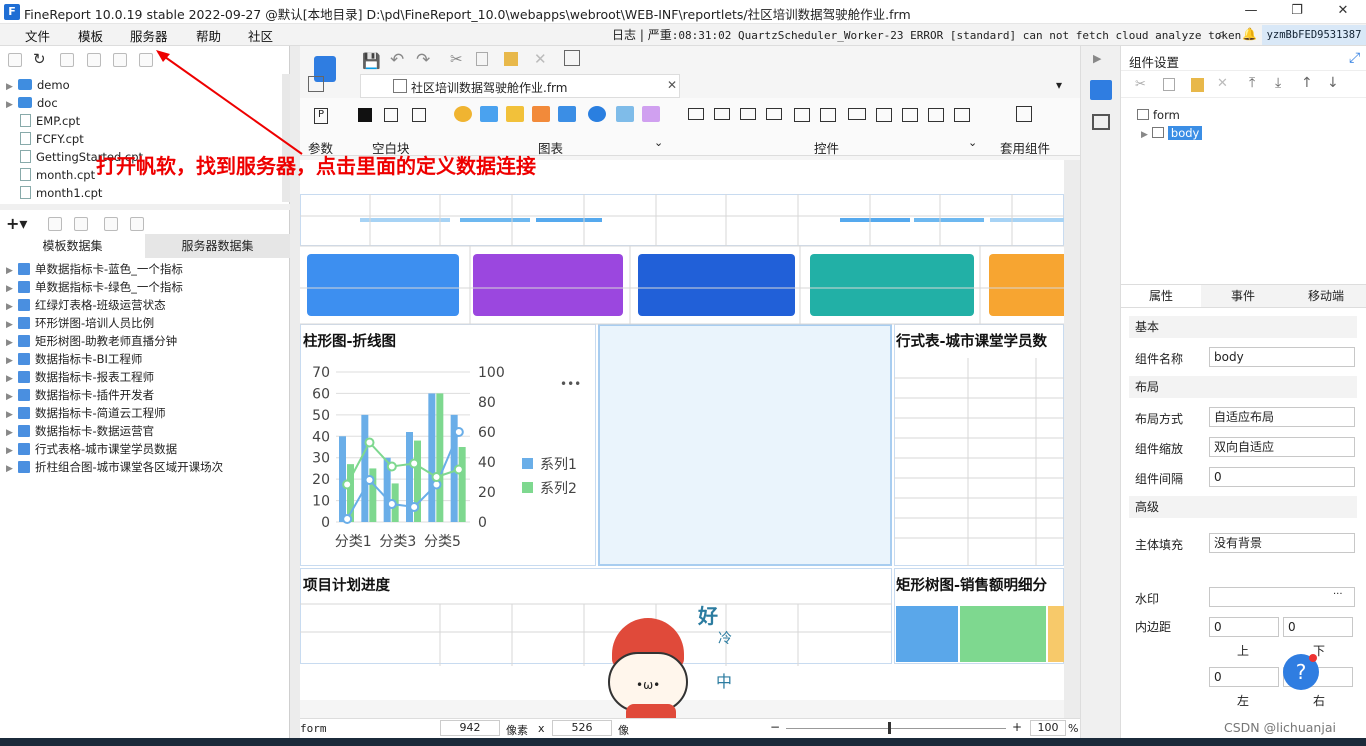 The image size is (1366, 746). I want to click on param-icon: P, so click(321, 116).